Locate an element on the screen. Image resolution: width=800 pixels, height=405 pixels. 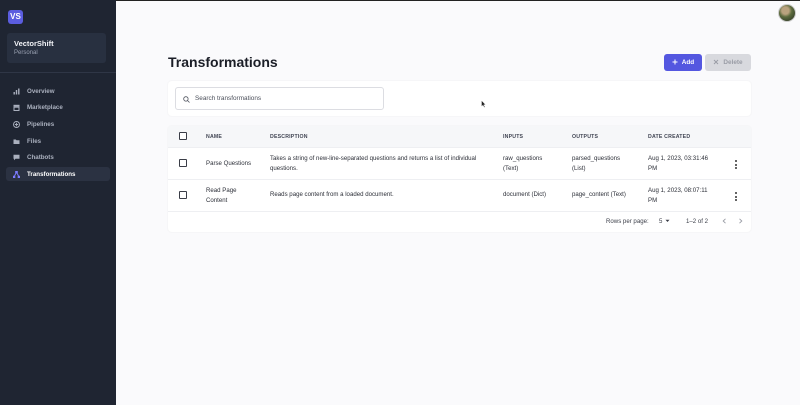
add-button: Add is located at coordinates (683, 62).